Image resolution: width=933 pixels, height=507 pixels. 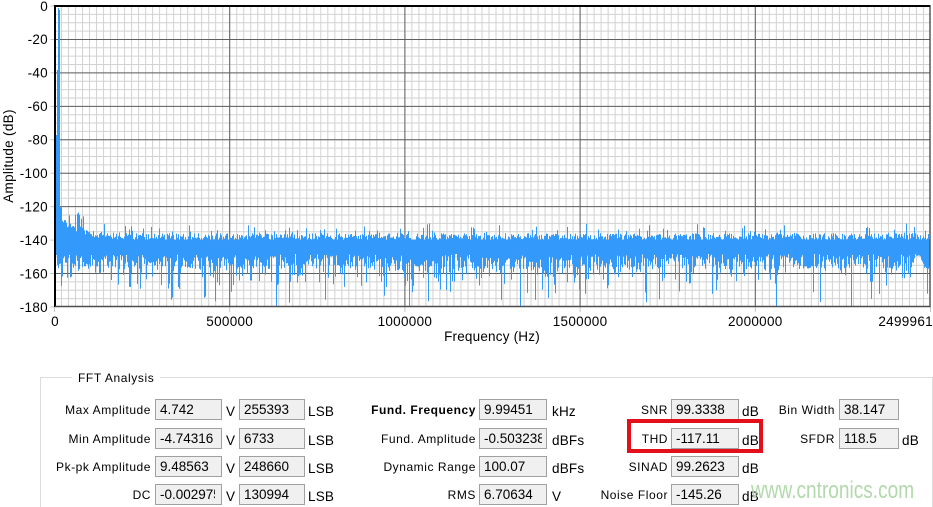 What do you see at coordinates (8, 156) in the screenshot?
I see `svg-text: Amplitude (dB)` at bounding box center [8, 156].